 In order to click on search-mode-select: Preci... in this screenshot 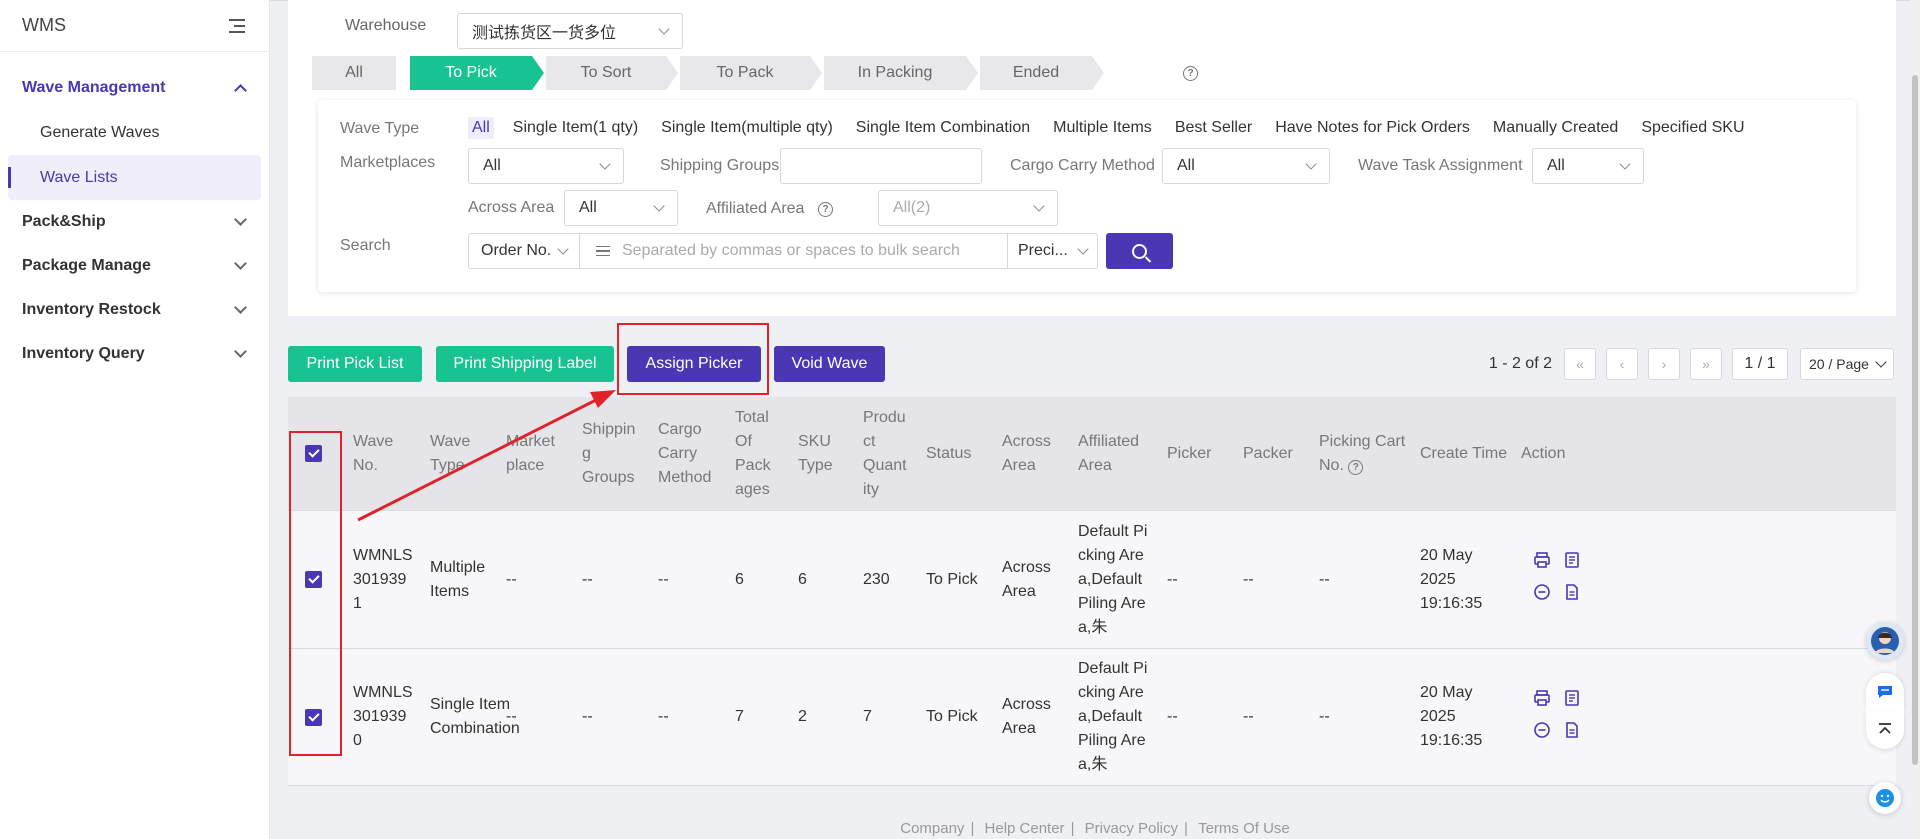, I will do `click(1053, 251)`.